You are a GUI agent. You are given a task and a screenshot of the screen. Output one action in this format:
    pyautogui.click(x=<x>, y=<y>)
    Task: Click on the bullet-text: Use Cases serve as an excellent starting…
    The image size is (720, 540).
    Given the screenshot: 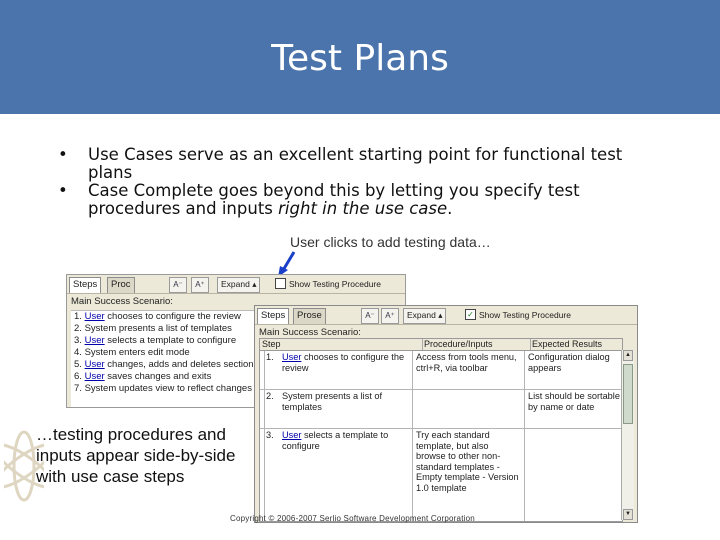 What is the action you would take?
    pyautogui.click(x=355, y=163)
    